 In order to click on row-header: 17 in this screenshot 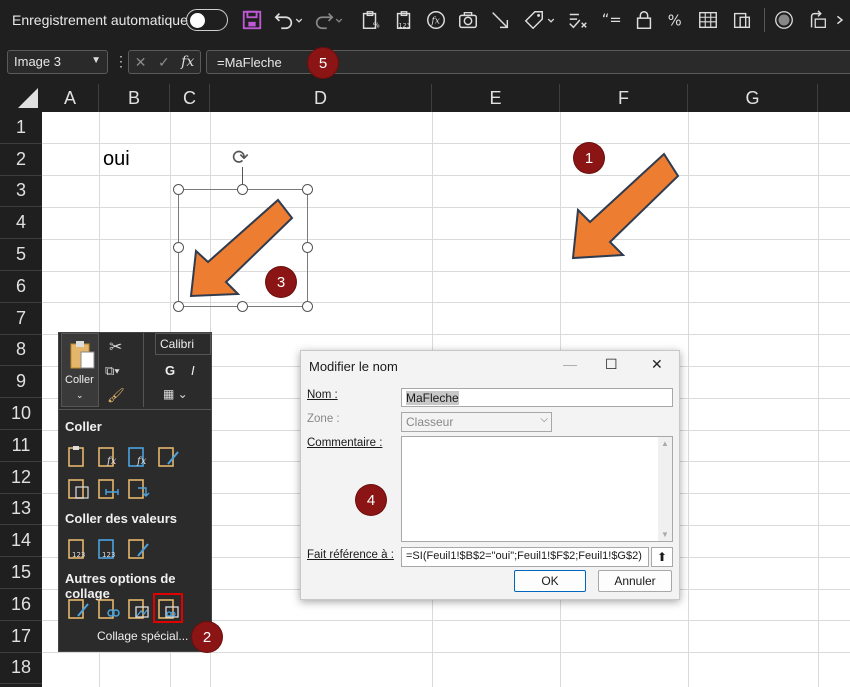, I will do `click(21, 637)`.